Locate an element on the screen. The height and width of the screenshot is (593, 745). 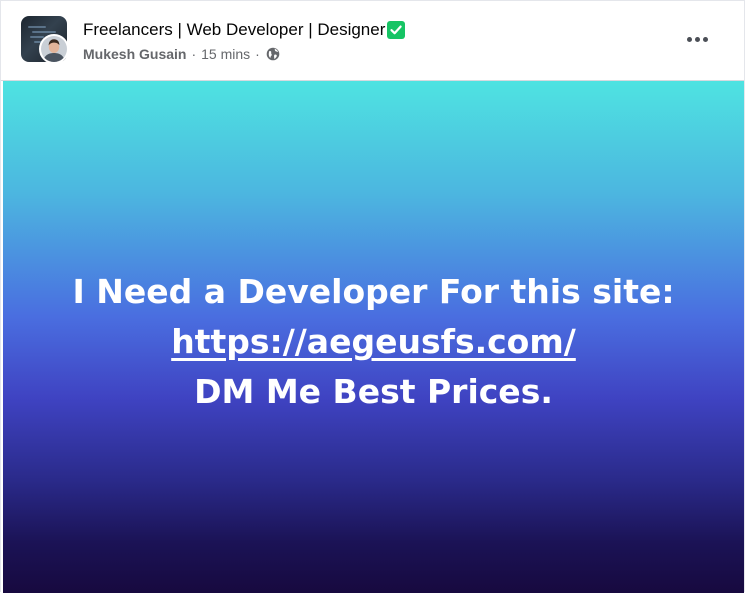
post-text-line: DM Me Best Prices. is located at coordinates (373, 391).